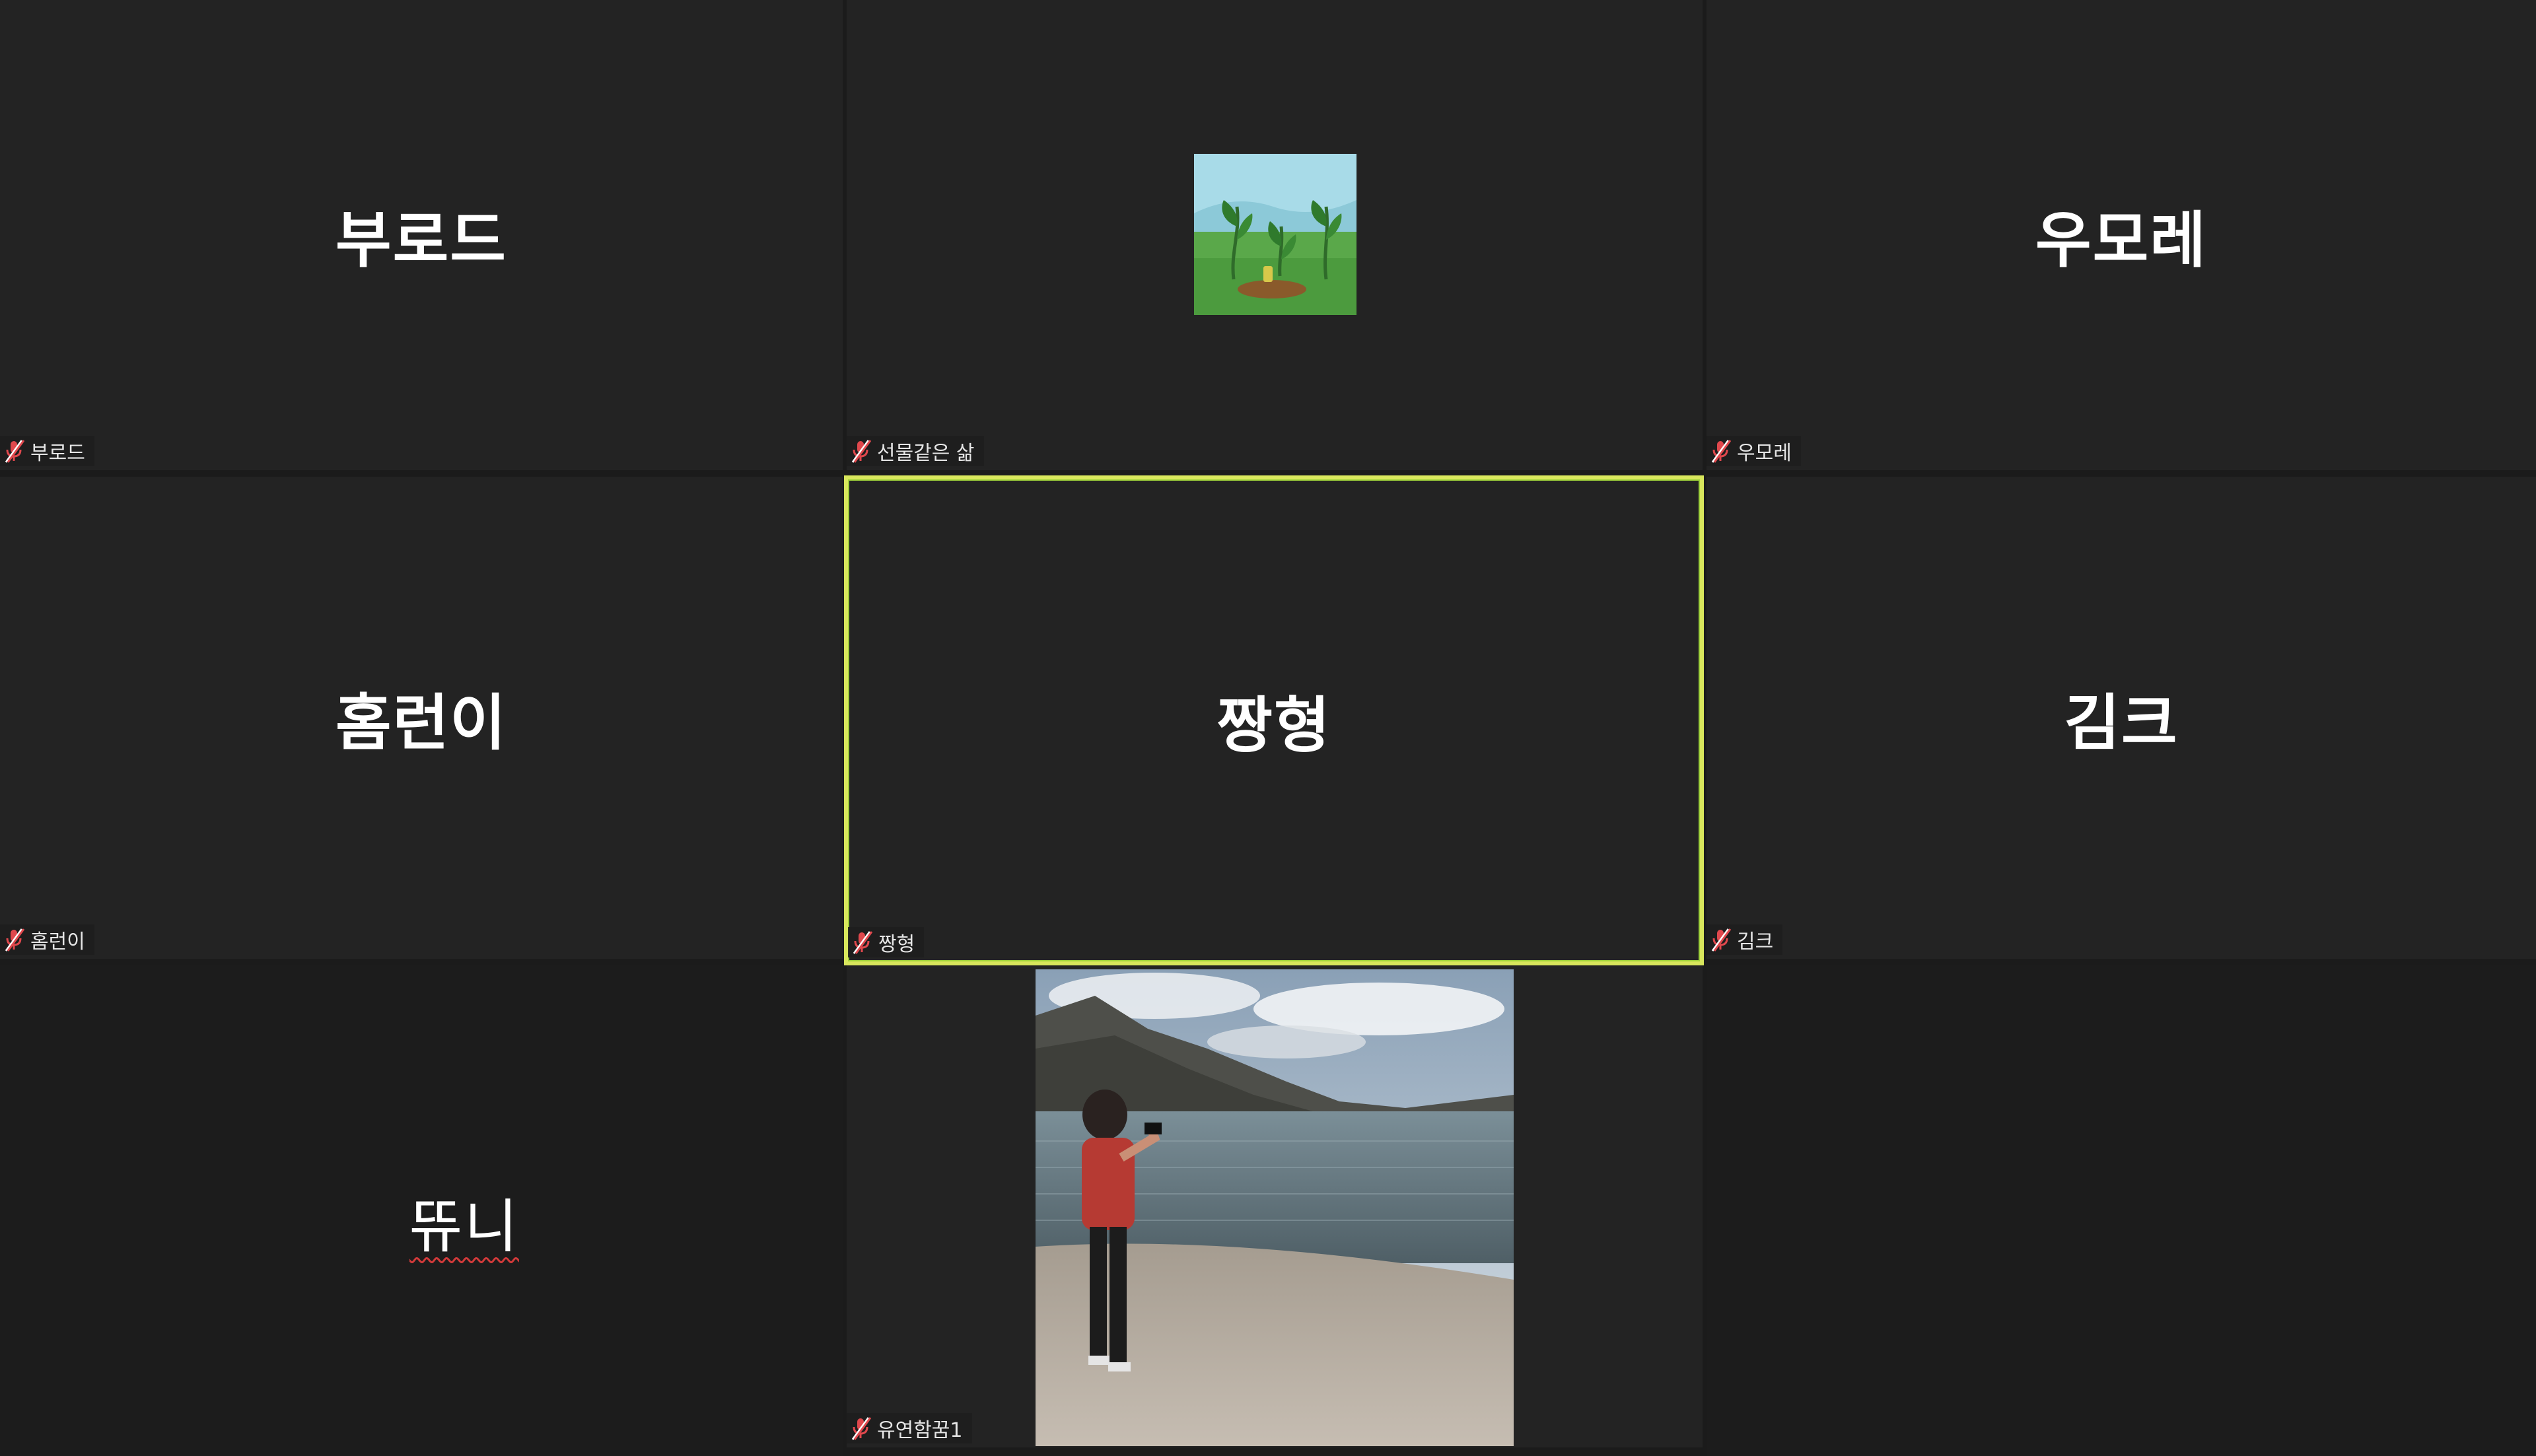 The height and width of the screenshot is (1456, 2536). Describe the element at coordinates (920, 1430) in the screenshot. I see `participant-label-text: 유연함꿈1` at that location.